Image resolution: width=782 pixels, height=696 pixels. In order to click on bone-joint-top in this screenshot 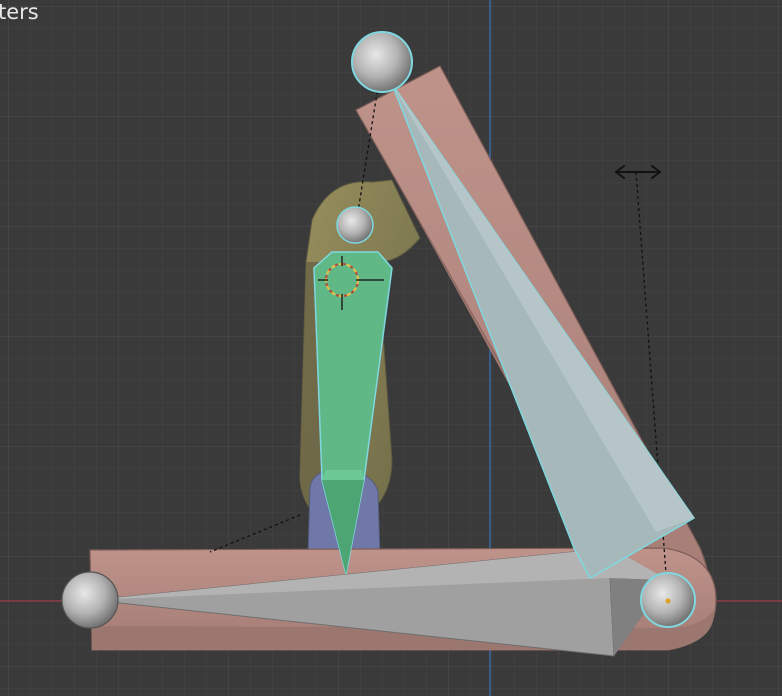, I will do `click(382, 62)`.